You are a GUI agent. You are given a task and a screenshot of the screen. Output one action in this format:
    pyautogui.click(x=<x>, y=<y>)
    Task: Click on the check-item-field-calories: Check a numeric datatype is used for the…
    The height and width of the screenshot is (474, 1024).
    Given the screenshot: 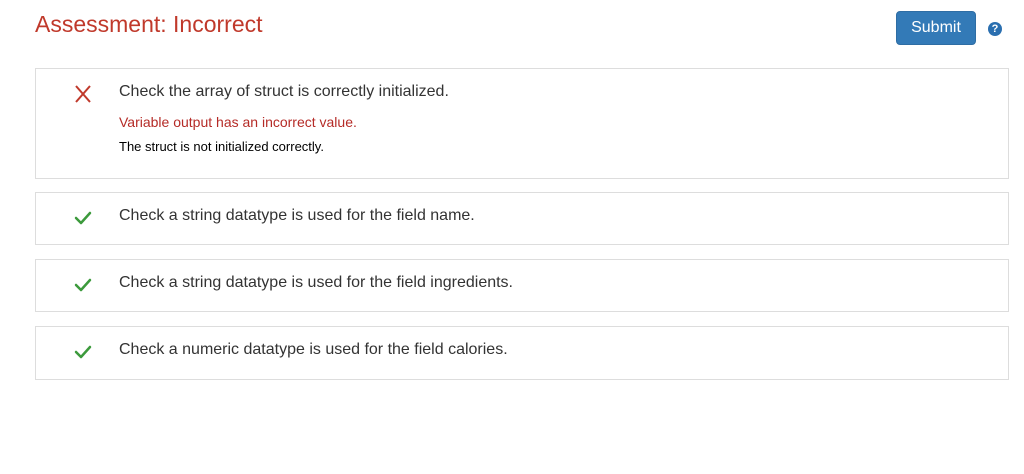 What is the action you would take?
    pyautogui.click(x=522, y=353)
    